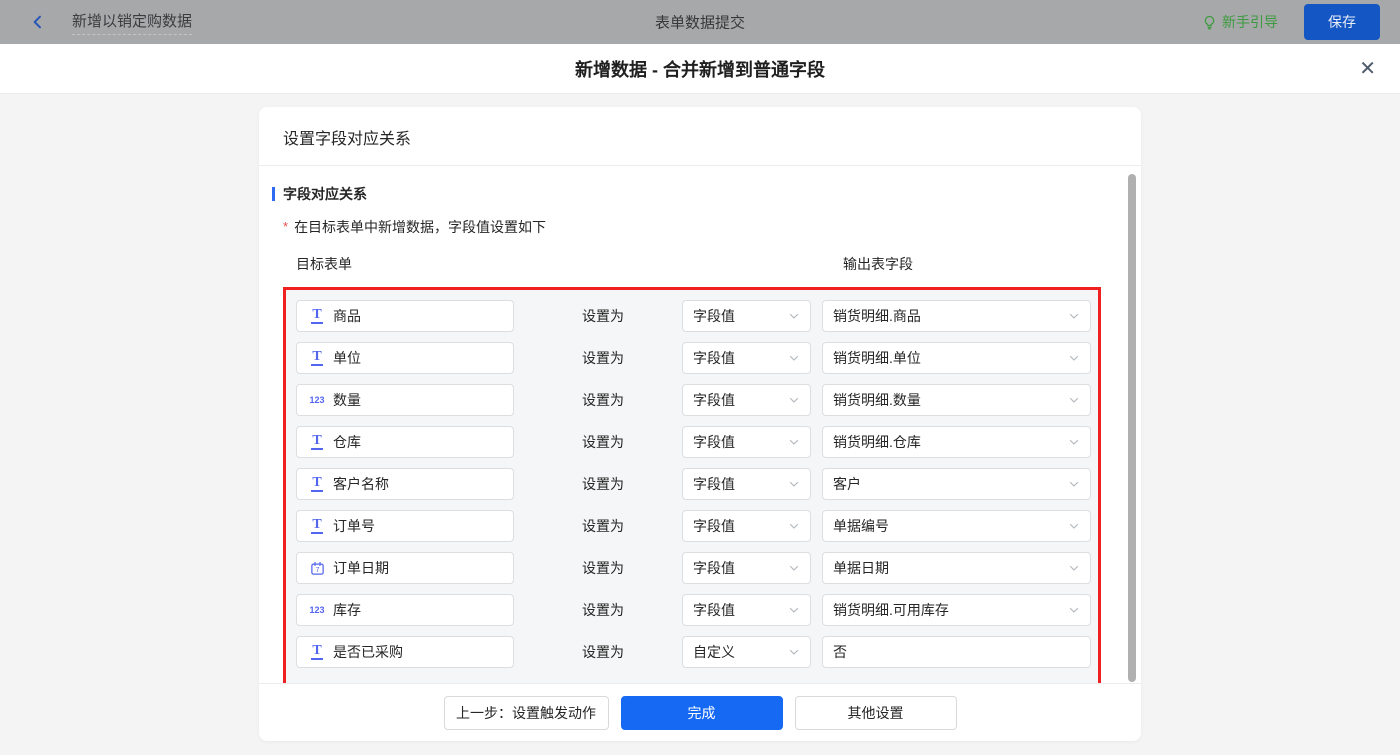 Image resolution: width=1400 pixels, height=755 pixels. I want to click on close-icon: ✕, so click(1367, 69).